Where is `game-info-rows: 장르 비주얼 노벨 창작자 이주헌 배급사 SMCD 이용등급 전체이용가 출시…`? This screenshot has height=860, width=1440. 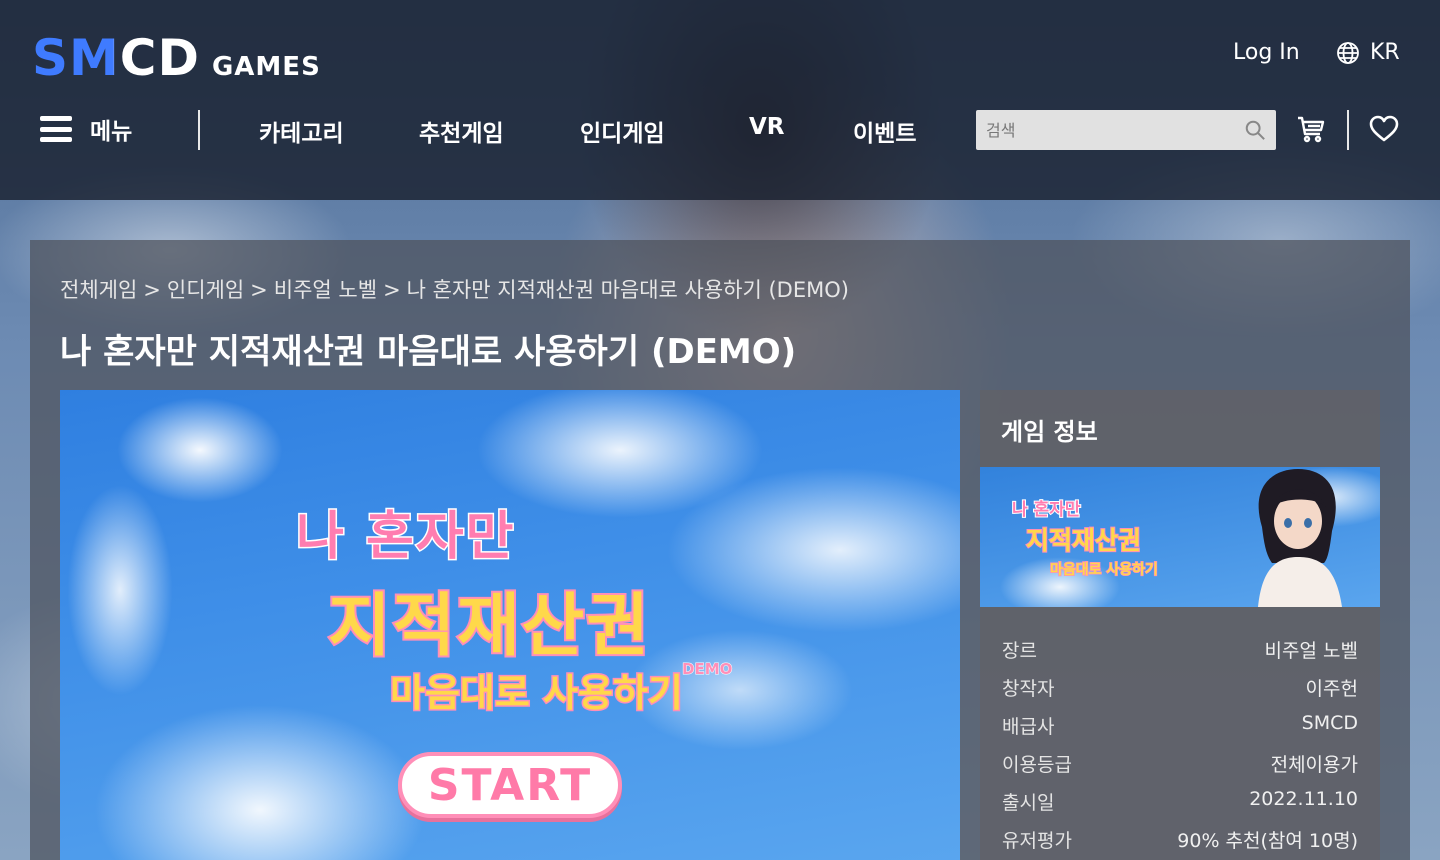 game-info-rows: 장르 비주얼 노벨 창작자 이주헌 배급사 SMCD 이용등급 전체이용가 출시… is located at coordinates (1180, 748).